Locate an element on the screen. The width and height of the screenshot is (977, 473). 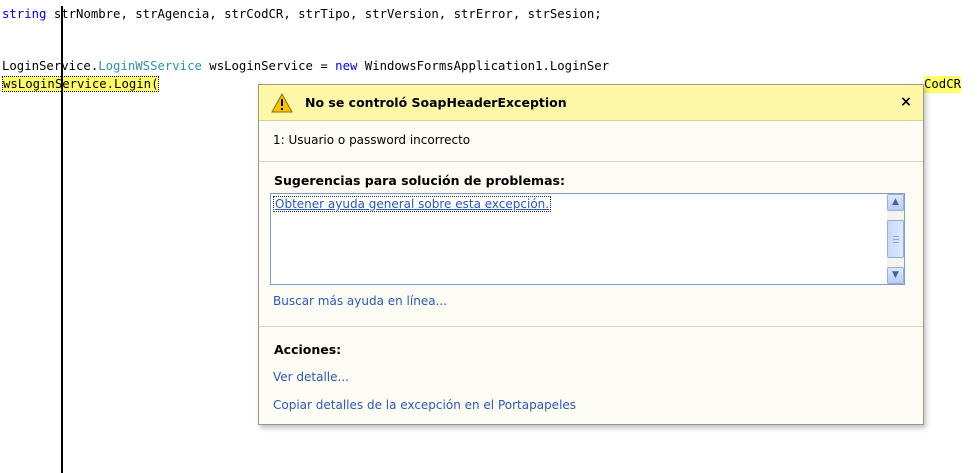
exception-message: 1: Usuario o password incorrecto is located at coordinates (372, 140).